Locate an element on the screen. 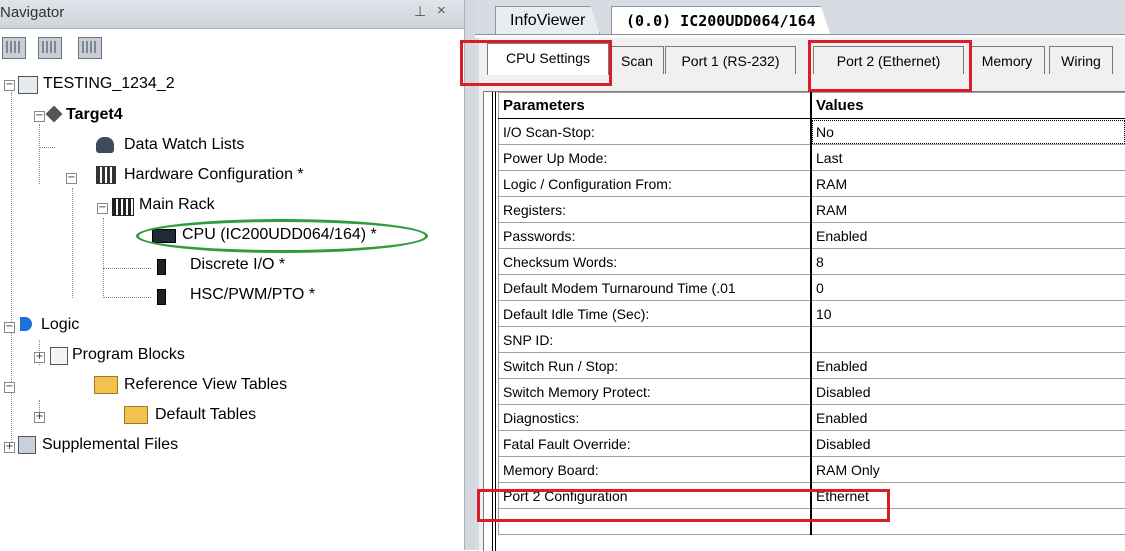 This screenshot has width=1125, height=551. table-row: SNP ID: is located at coordinates (812, 340).